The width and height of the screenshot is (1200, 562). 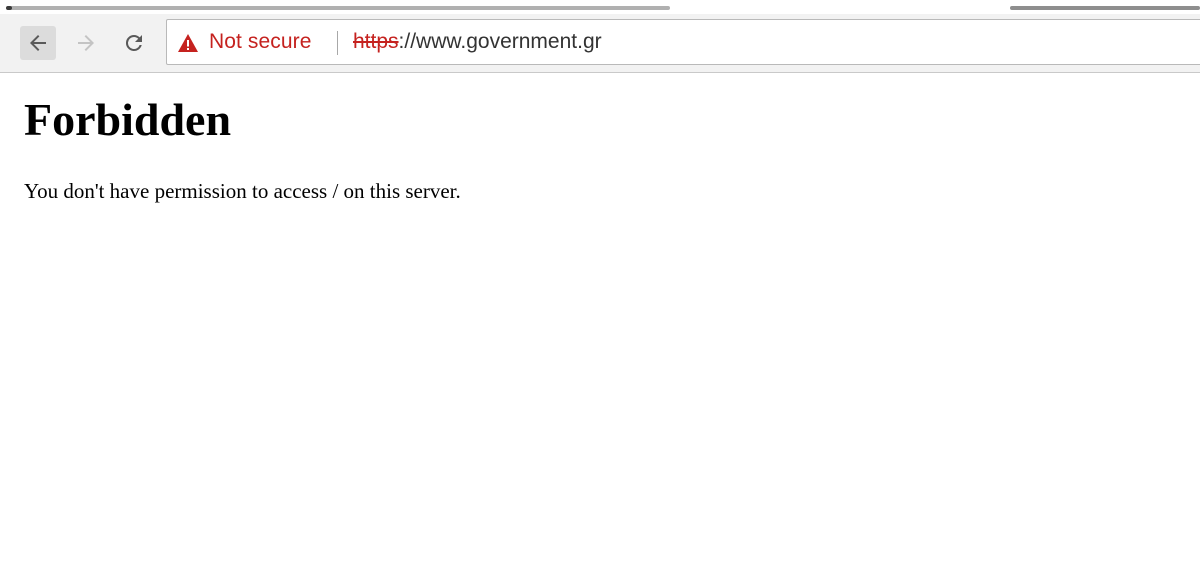 What do you see at coordinates (500, 41) in the screenshot?
I see `url-host: ://www.government.gr` at bounding box center [500, 41].